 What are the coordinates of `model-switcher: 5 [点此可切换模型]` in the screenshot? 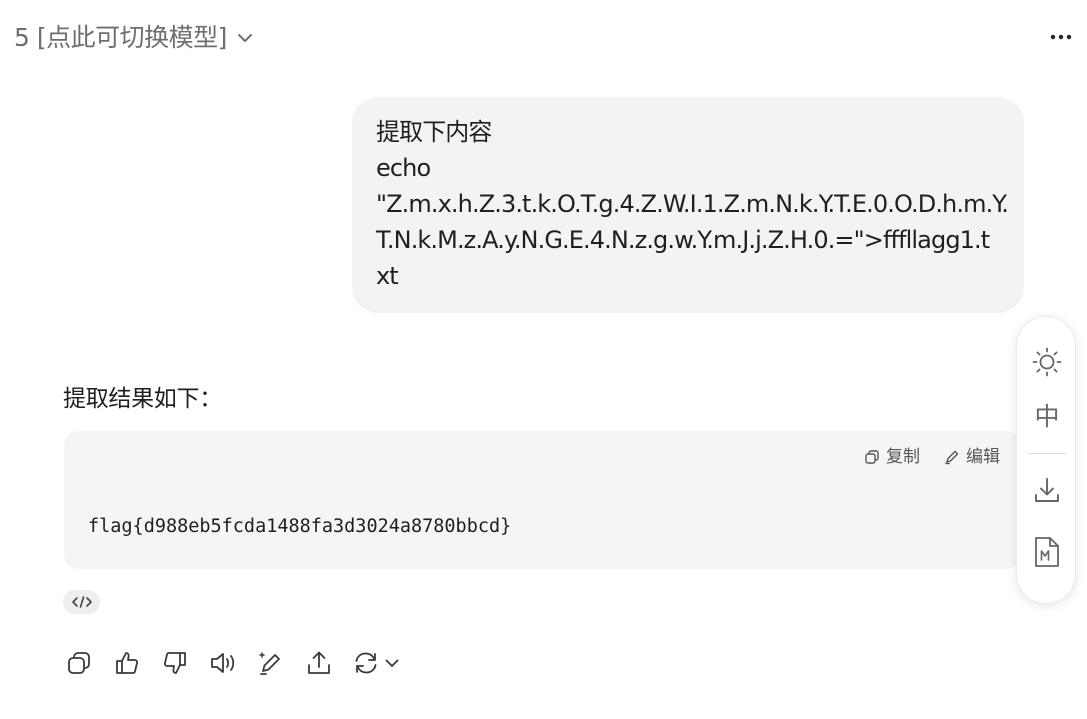 It's located at (134, 38).